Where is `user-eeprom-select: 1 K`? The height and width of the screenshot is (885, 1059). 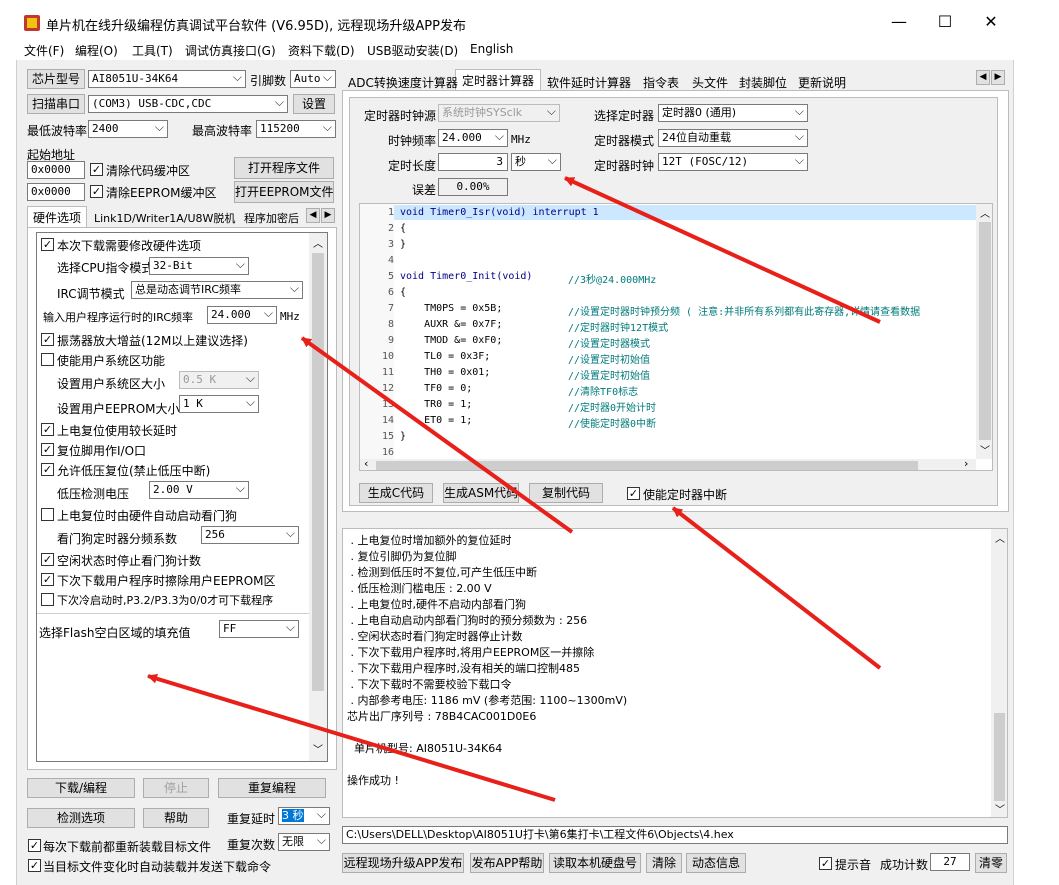
user-eeprom-select: 1 K is located at coordinates (219, 404).